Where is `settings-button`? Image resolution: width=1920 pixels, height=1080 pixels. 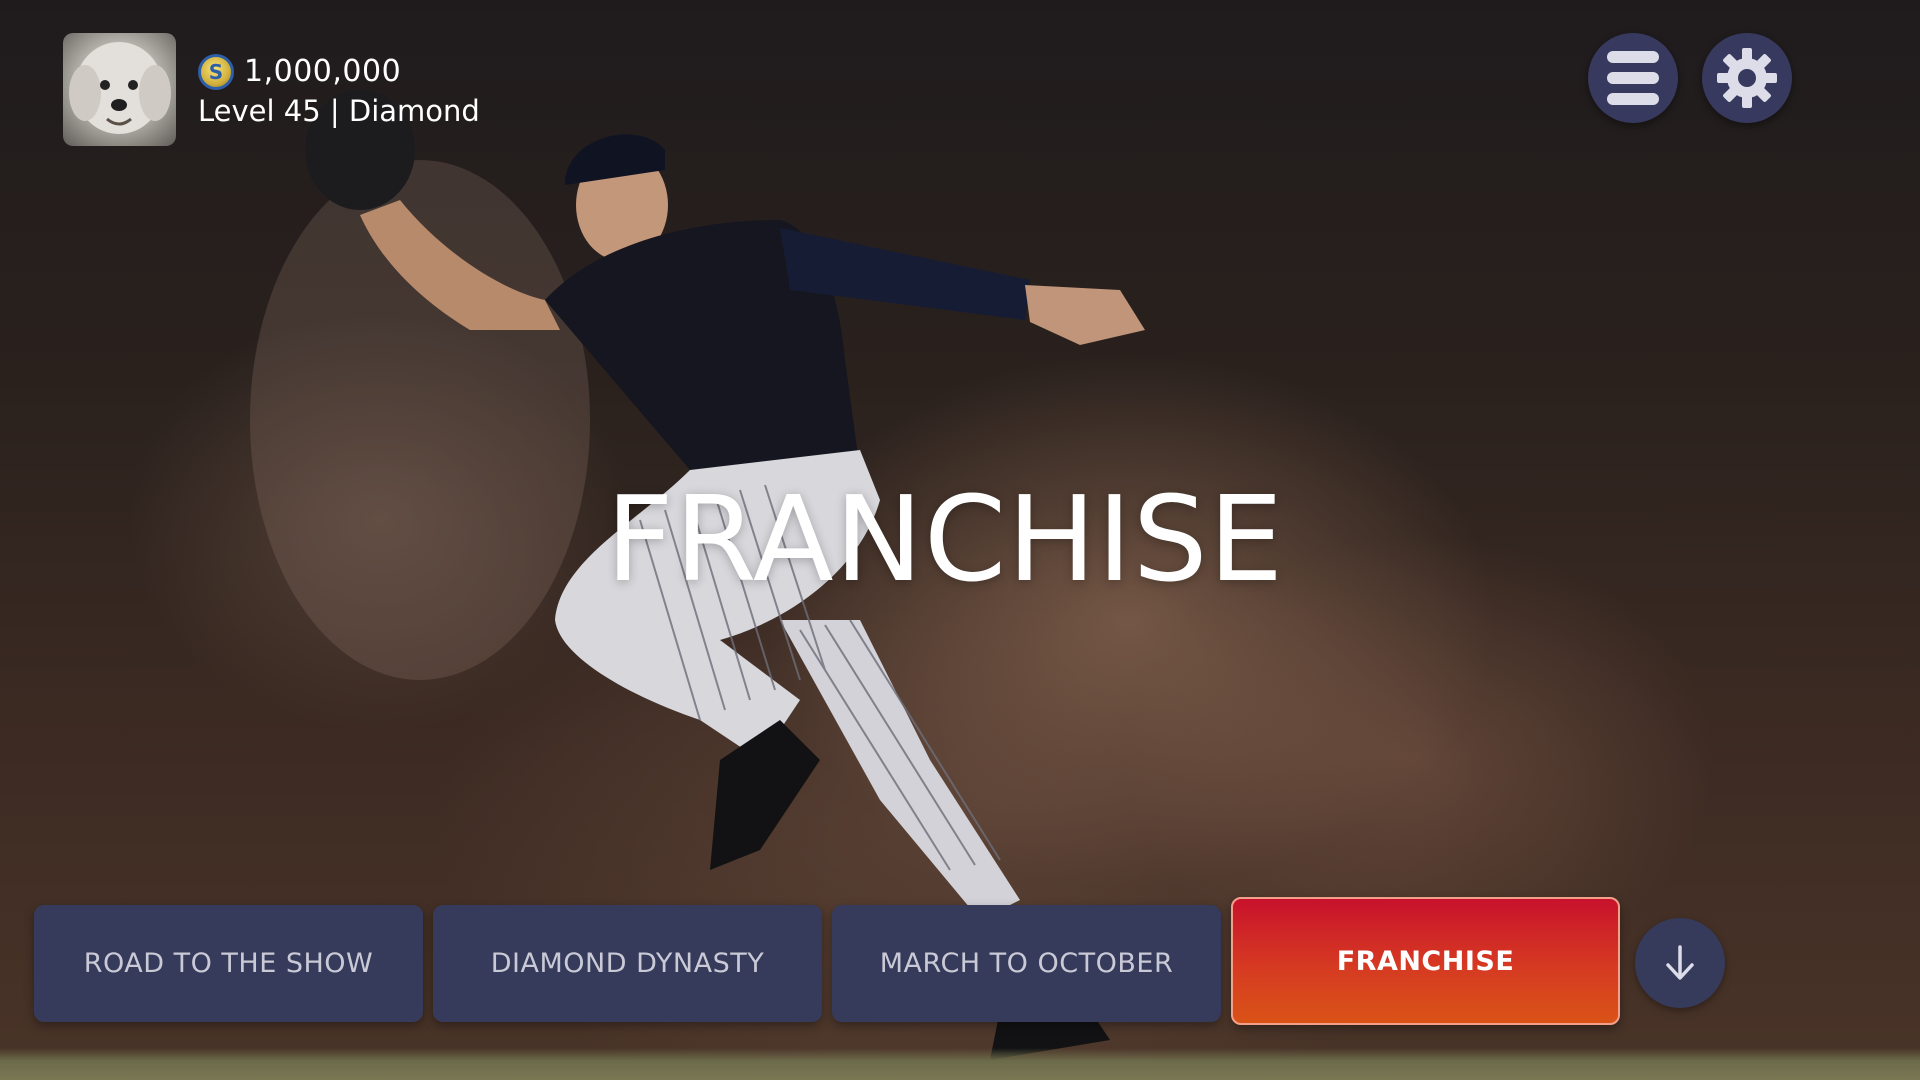
settings-button is located at coordinates (1747, 78).